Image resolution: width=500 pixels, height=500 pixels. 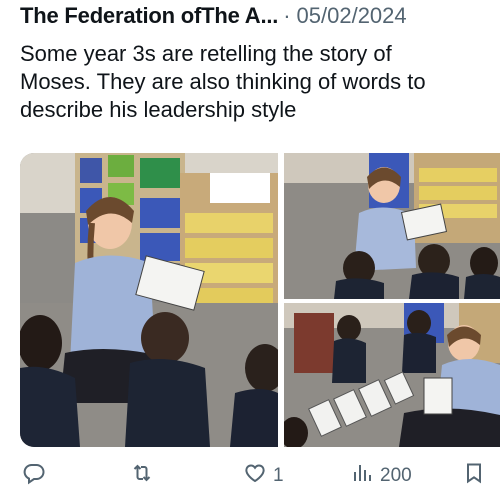 I want to click on bookmark-icon, so click(x=474, y=476).